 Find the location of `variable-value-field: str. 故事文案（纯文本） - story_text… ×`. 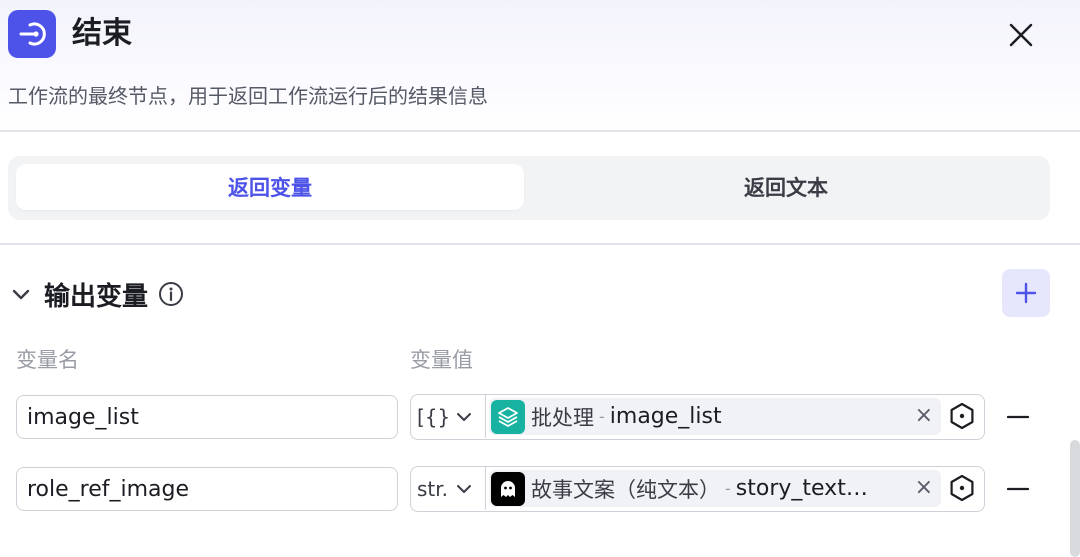

variable-value-field: str. 故事文案（纯文本） - story_text… × is located at coordinates (697, 489).